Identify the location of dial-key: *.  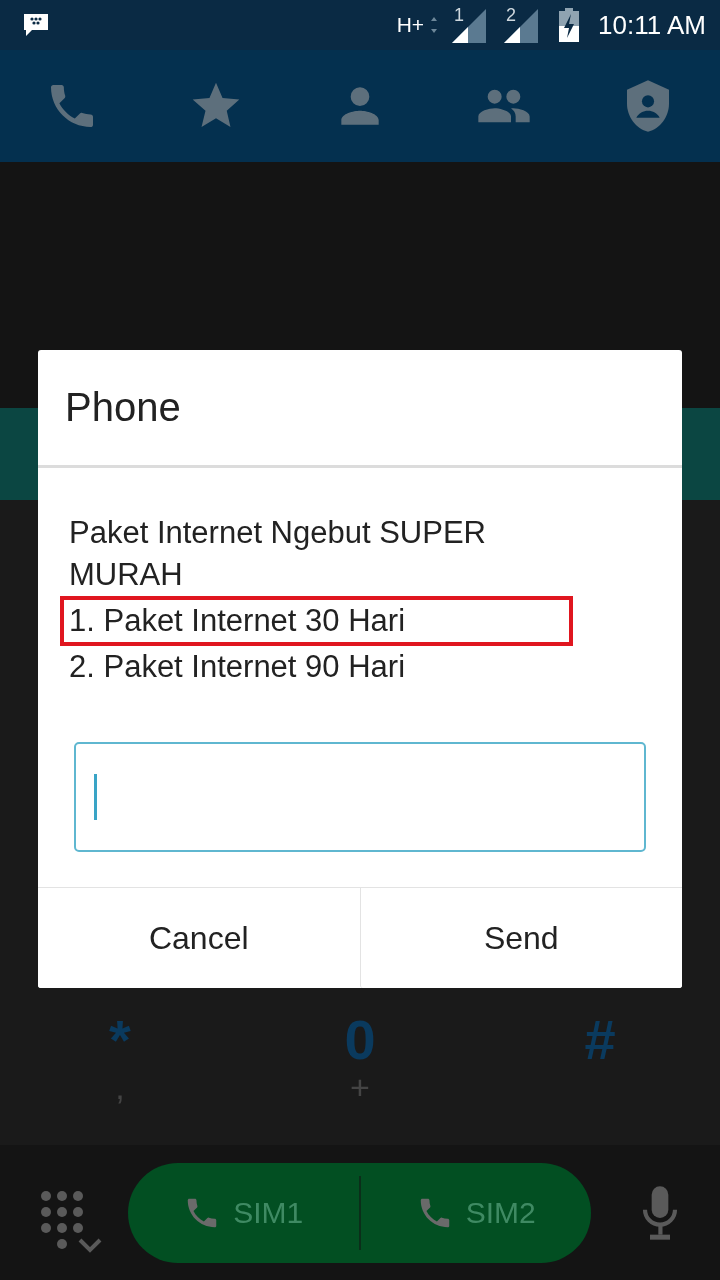
(120, 1040).